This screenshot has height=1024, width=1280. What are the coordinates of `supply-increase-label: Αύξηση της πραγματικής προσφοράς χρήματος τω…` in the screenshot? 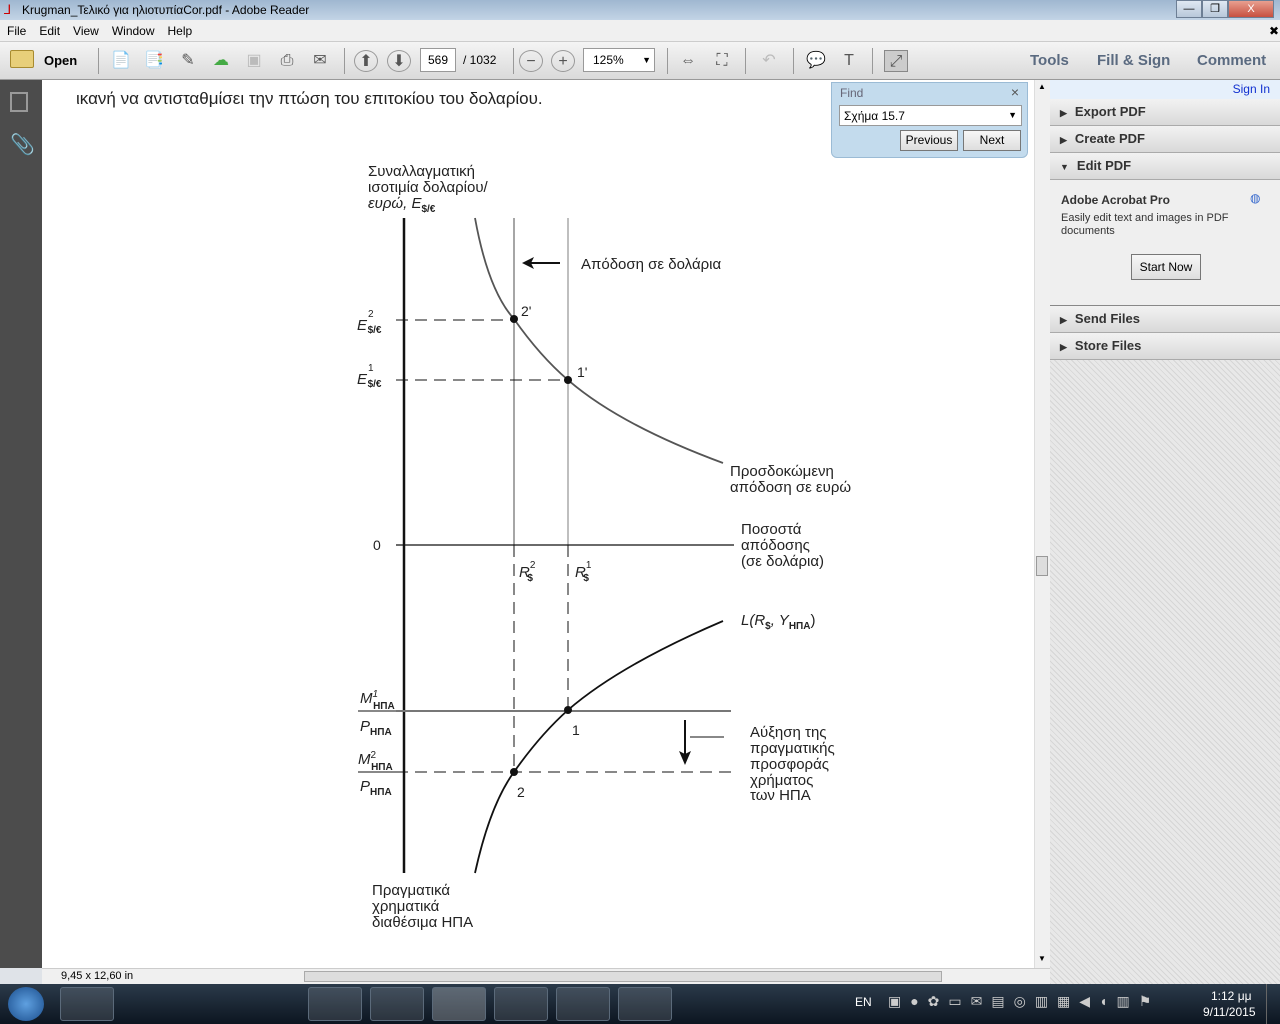 It's located at (792, 764).